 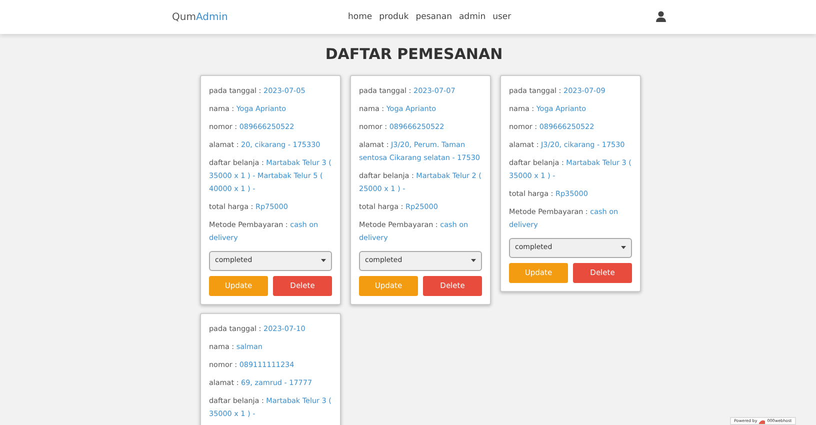 What do you see at coordinates (762, 421) in the screenshot?
I see `logo-icon` at bounding box center [762, 421].